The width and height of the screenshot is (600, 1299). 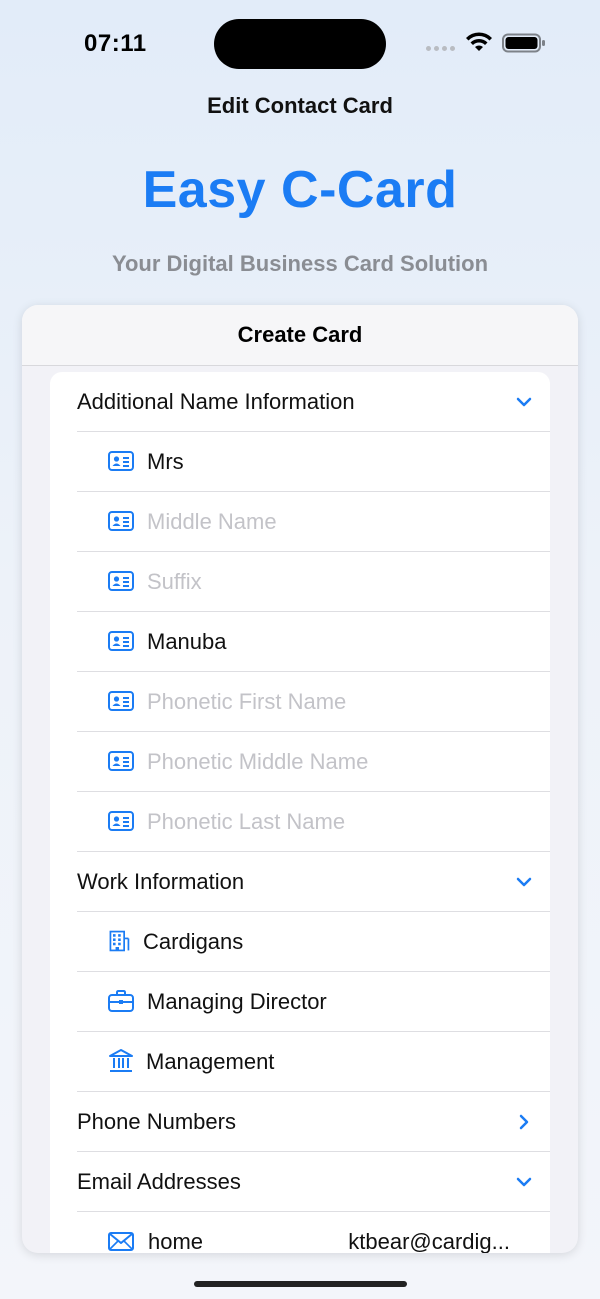 I want to click on section-title: Additional Name Information, so click(x=216, y=401).